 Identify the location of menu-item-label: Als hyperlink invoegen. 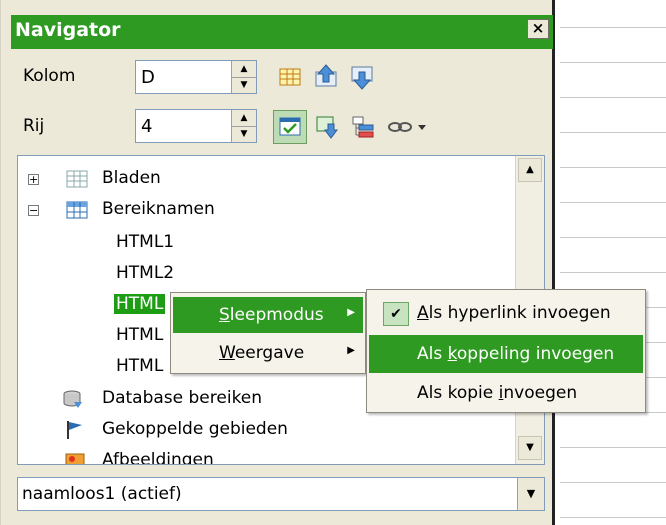
(514, 313).